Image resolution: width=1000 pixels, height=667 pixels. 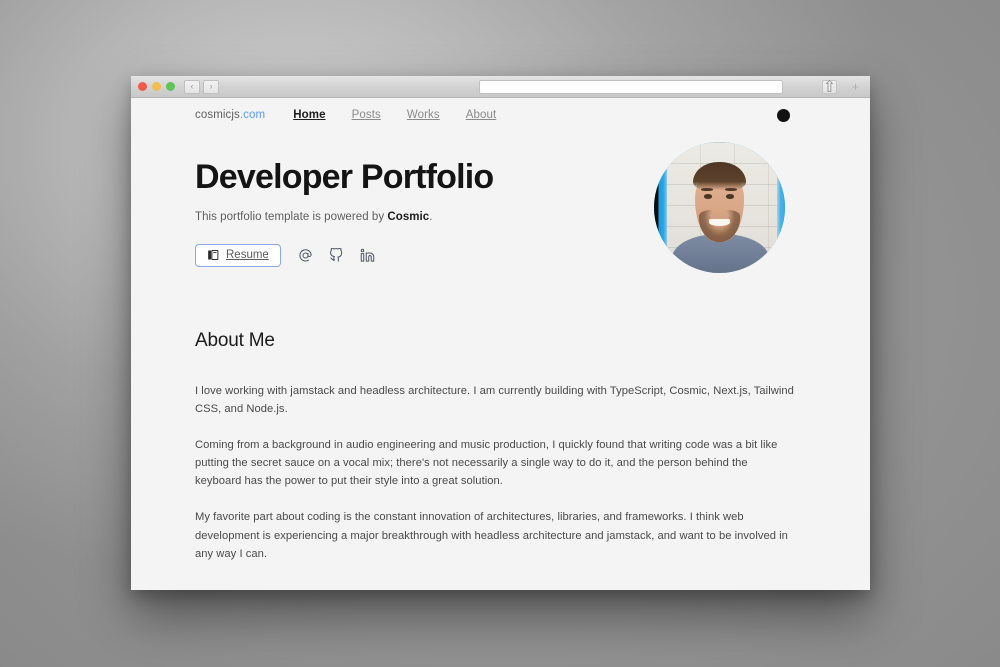 I want to click on avatar-blue-edge-left, so click(x=661, y=211).